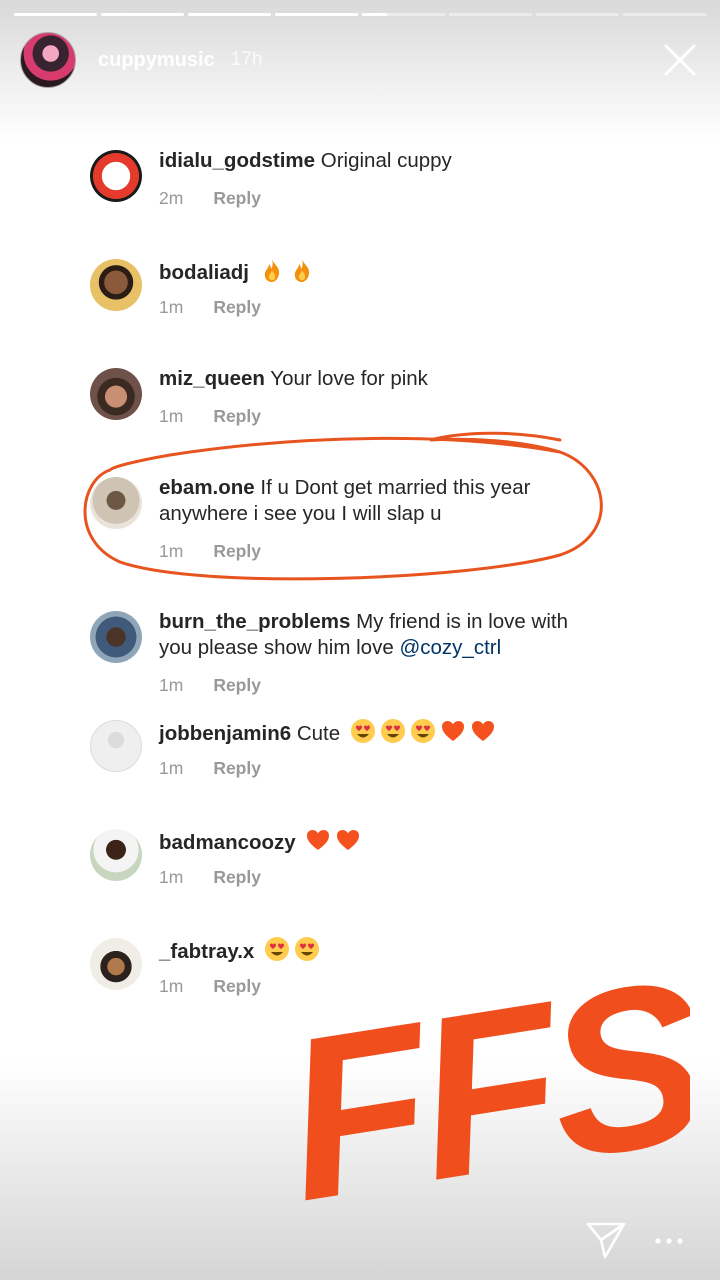  What do you see at coordinates (606, 1240) in the screenshot?
I see `send-icon` at bounding box center [606, 1240].